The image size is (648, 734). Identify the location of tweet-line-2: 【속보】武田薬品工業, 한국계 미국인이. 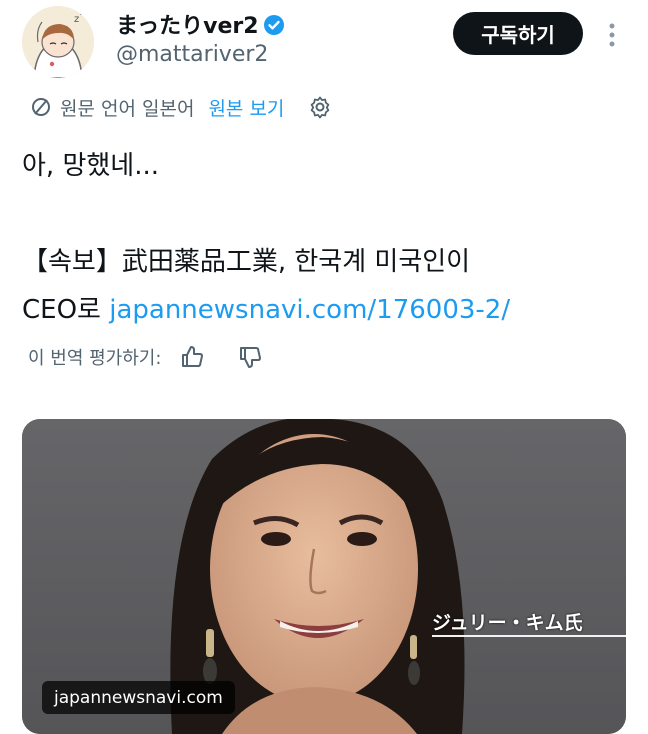
(246, 262).